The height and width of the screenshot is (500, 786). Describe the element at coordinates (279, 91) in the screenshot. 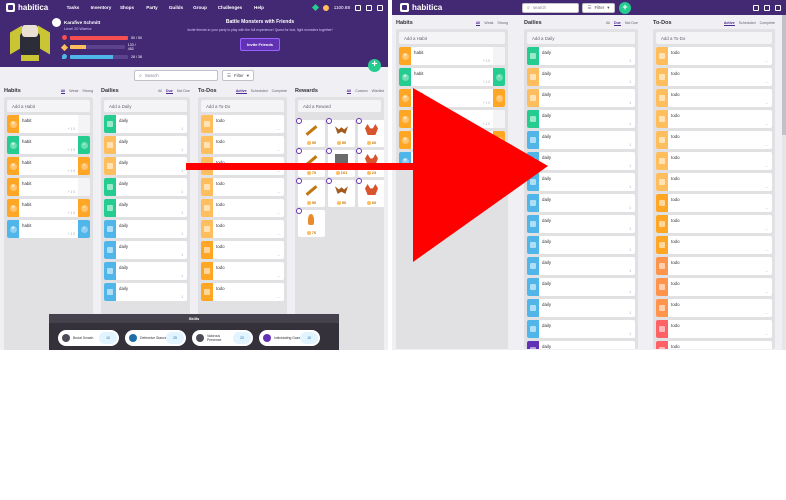

I see `tab-complete: Complete` at that location.